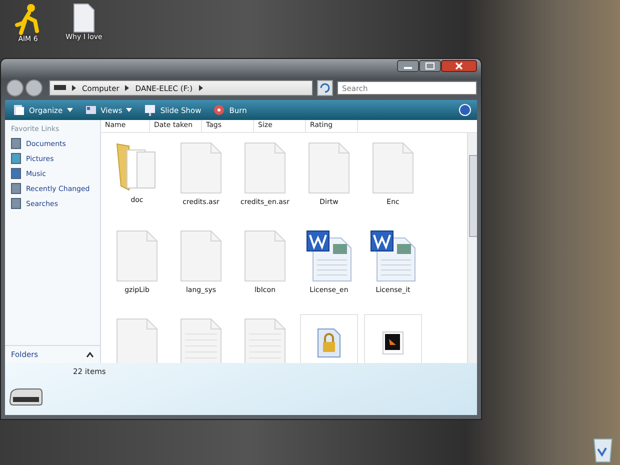 This screenshot has width=620, height=465. Describe the element at coordinates (459, 66) in the screenshot. I see `close-icon` at that location.